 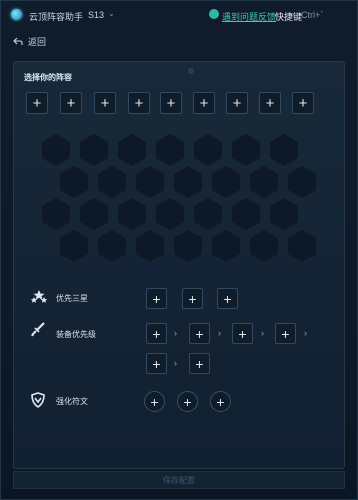 What do you see at coordinates (179, 15) in the screenshot?
I see `title-bar: 云顶阵容助手 S13 ⌄ 遇到问题反馈 快捷键 Ctrl+`` at bounding box center [179, 15].